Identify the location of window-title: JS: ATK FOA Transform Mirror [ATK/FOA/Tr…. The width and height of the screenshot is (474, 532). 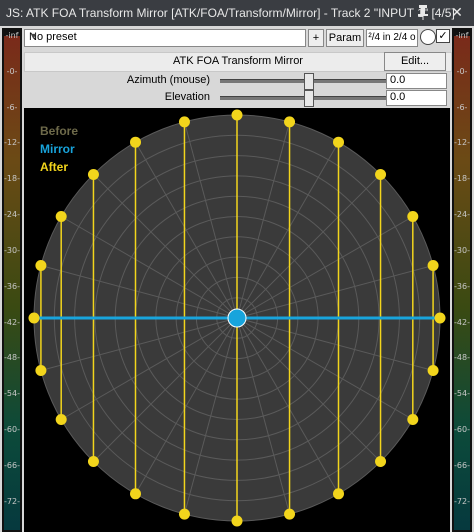
(230, 13).